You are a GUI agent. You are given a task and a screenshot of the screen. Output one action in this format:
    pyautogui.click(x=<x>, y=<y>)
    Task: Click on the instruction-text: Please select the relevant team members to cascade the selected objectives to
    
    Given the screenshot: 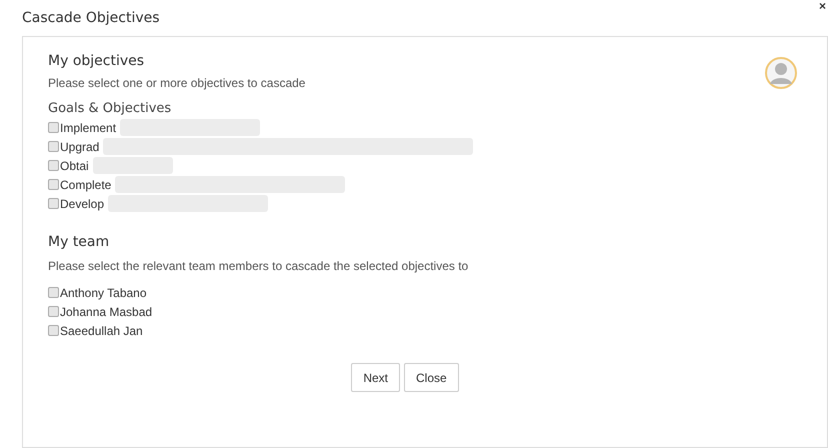 What is the action you would take?
    pyautogui.click(x=259, y=266)
    